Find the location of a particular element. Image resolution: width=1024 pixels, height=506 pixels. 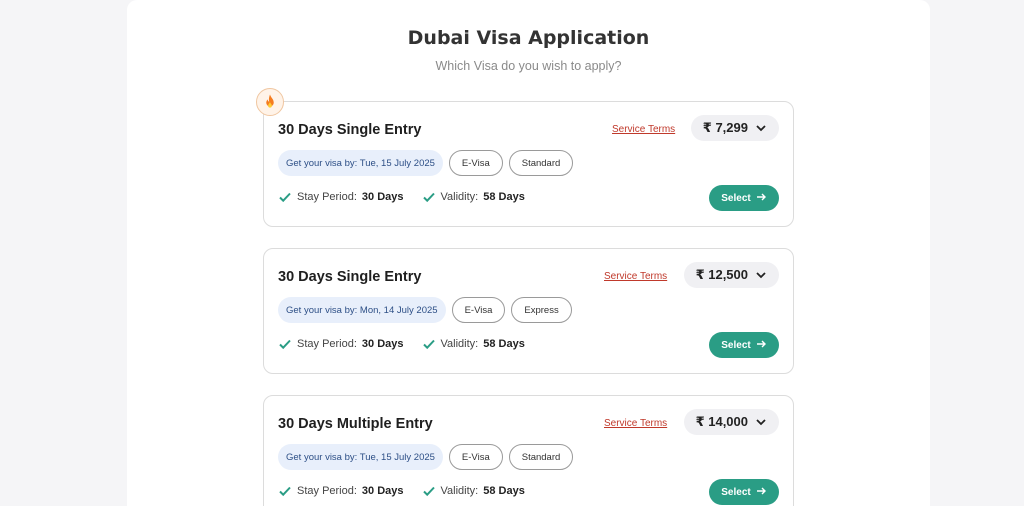

price-dropdown: ₹ 12,500 is located at coordinates (731, 275).